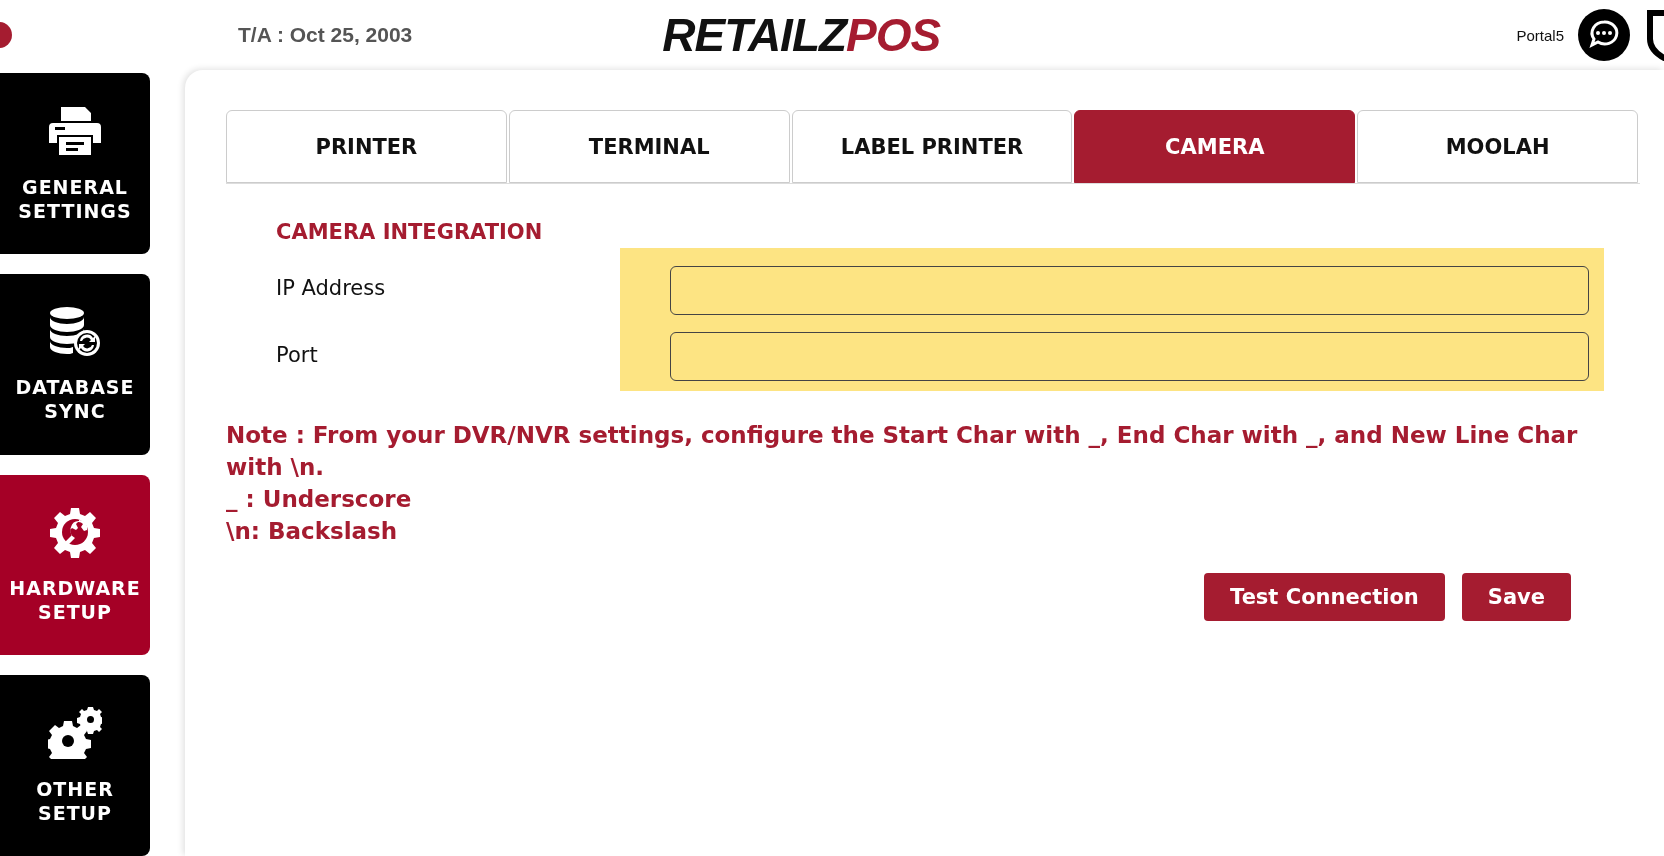 This screenshot has width=1664, height=856. What do you see at coordinates (75, 531) in the screenshot?
I see `wrench-gear-icon` at bounding box center [75, 531].